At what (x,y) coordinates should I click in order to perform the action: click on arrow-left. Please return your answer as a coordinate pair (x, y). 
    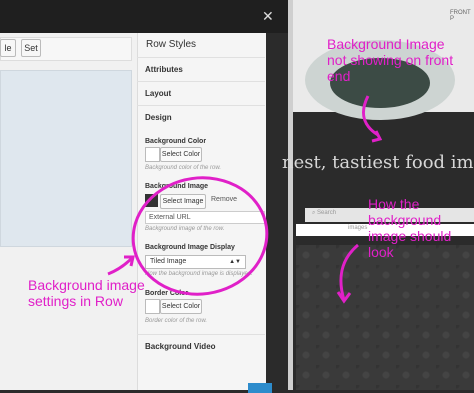
    Looking at the image, I should click on (120, 266).